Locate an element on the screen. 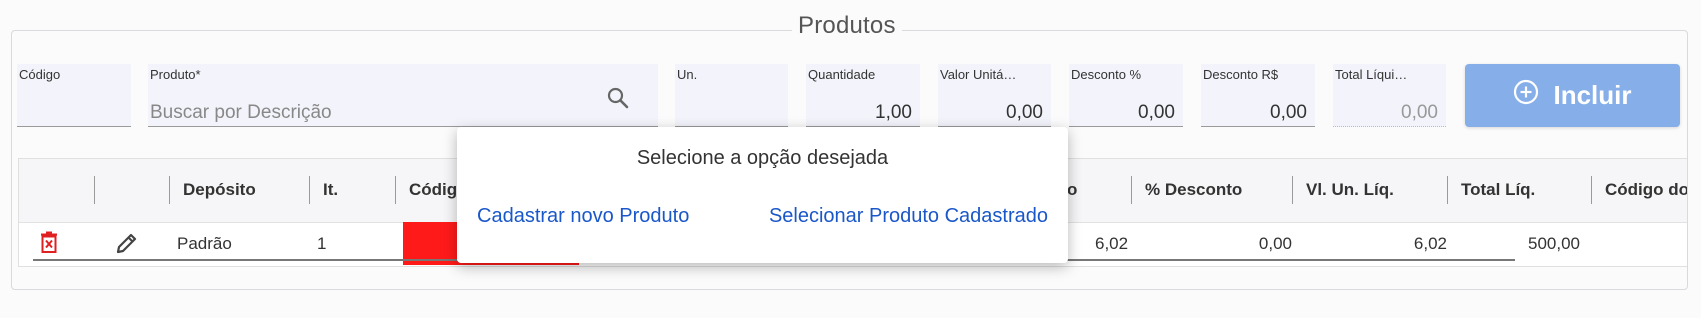  cell-item: 1 is located at coordinates (322, 243).